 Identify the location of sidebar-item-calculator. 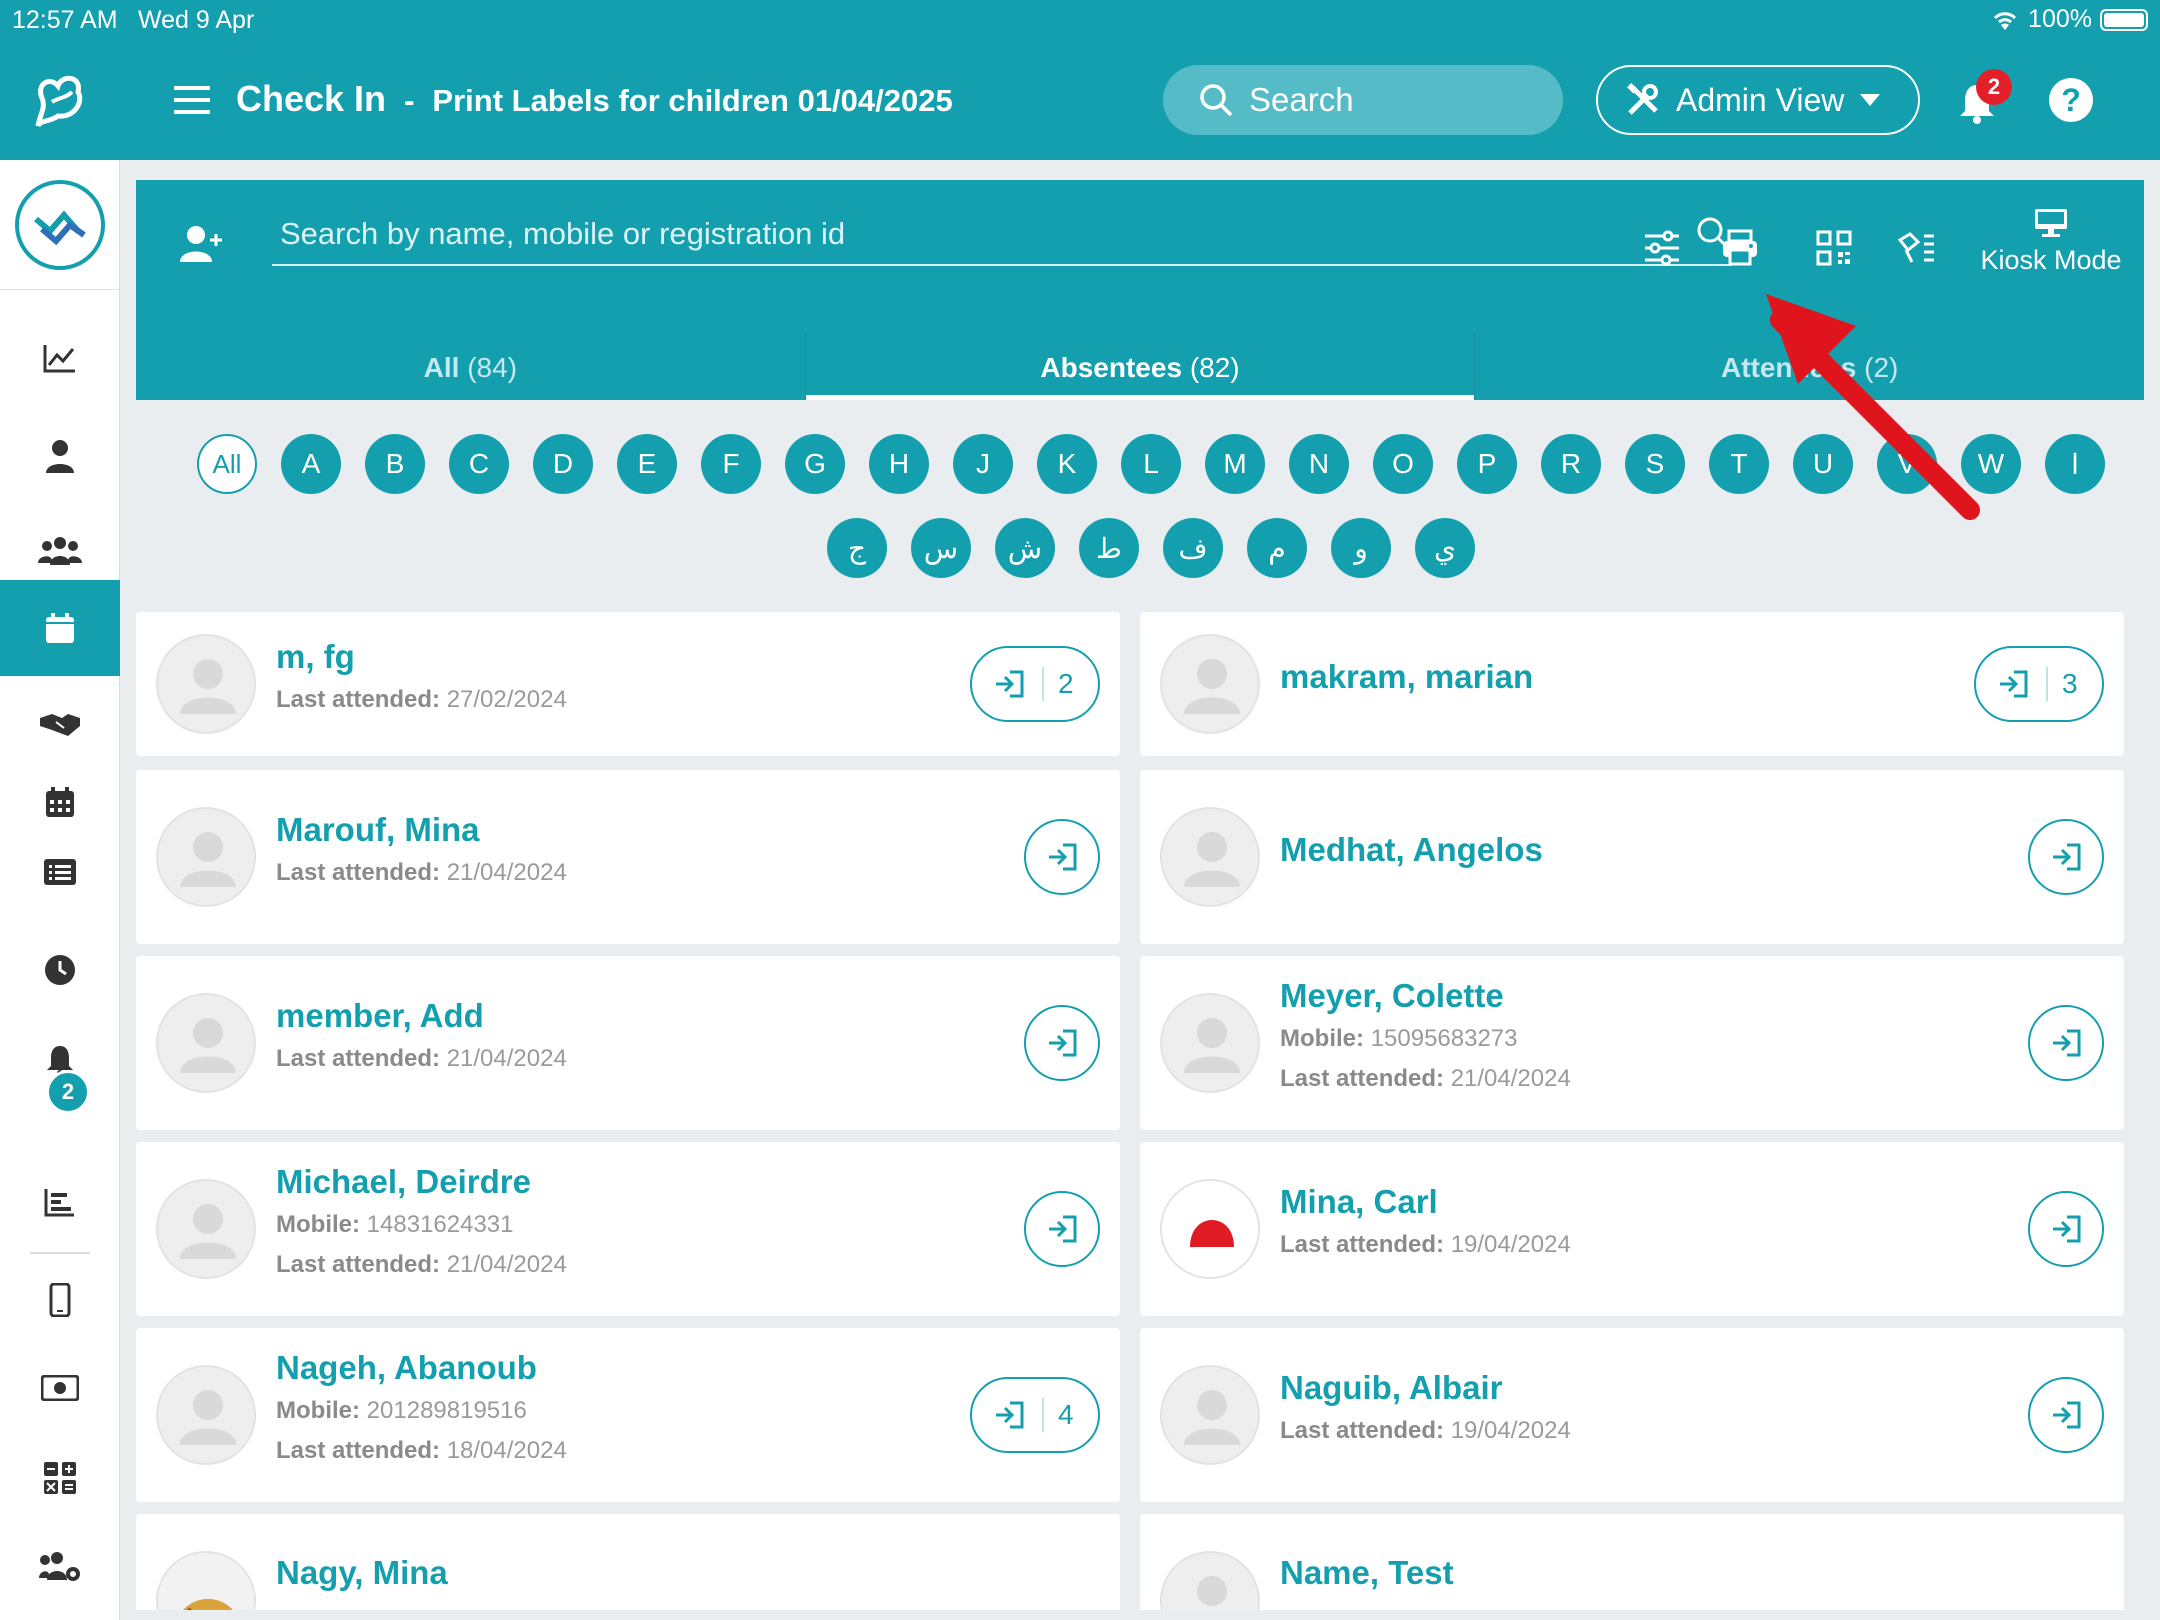
(60, 1478).